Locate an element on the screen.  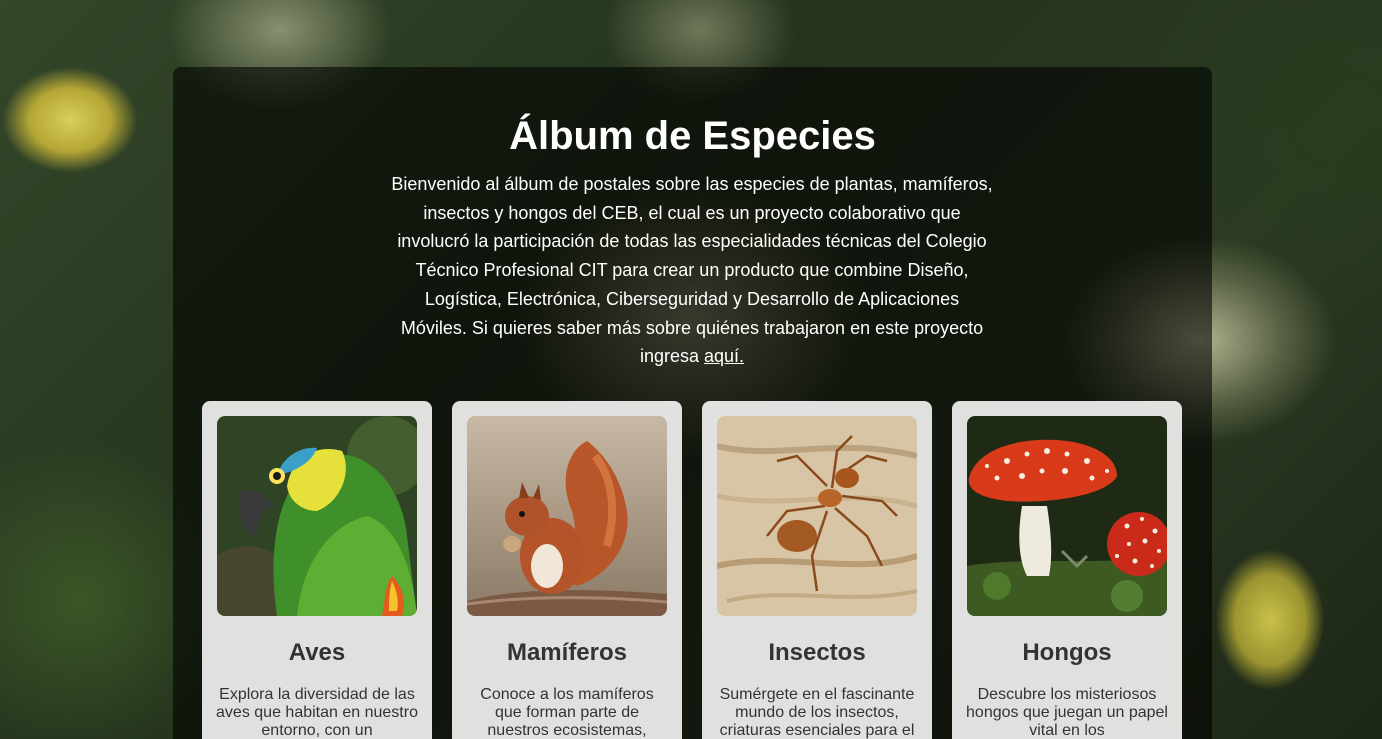
card-title: Hongos is located at coordinates (1067, 652).